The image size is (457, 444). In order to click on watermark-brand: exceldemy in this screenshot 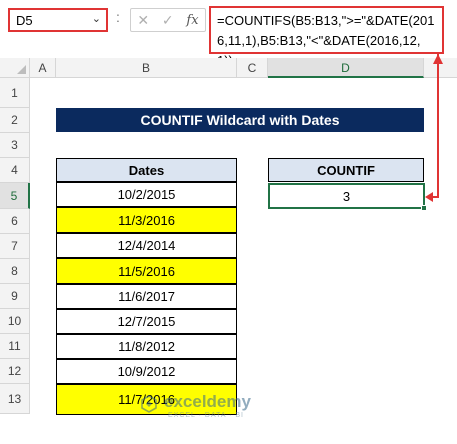, I will do `click(207, 401)`.